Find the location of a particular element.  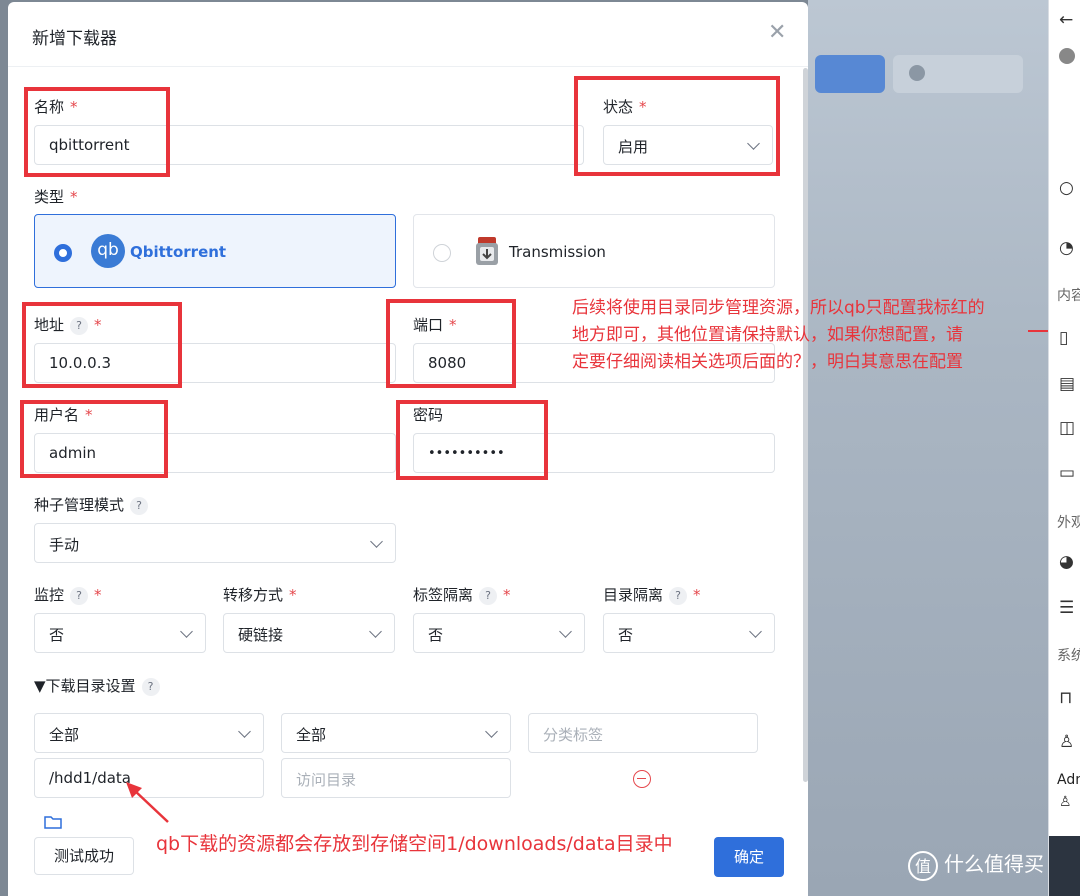

media-icon: ▯ is located at coordinates (1063, 338).